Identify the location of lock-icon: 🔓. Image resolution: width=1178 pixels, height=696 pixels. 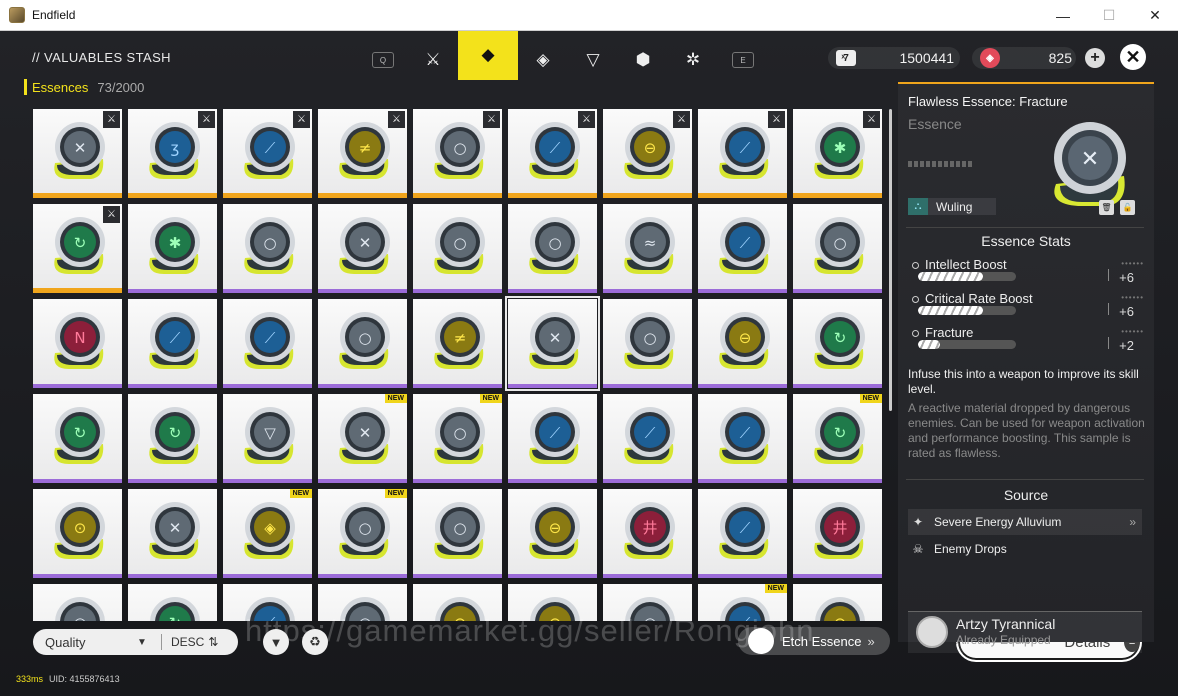
(1127, 207).